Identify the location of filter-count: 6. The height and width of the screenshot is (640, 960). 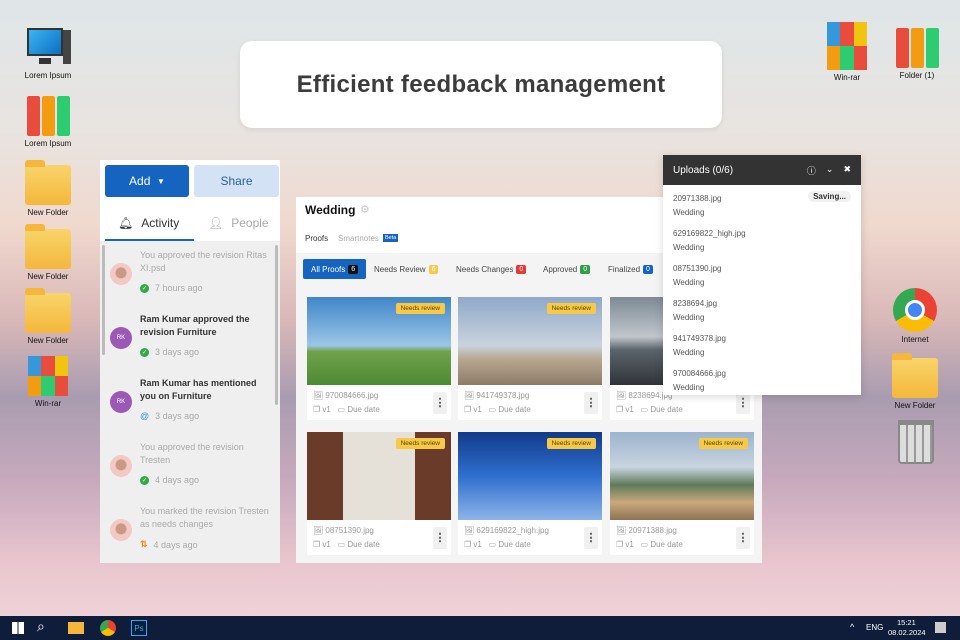
(353, 269).